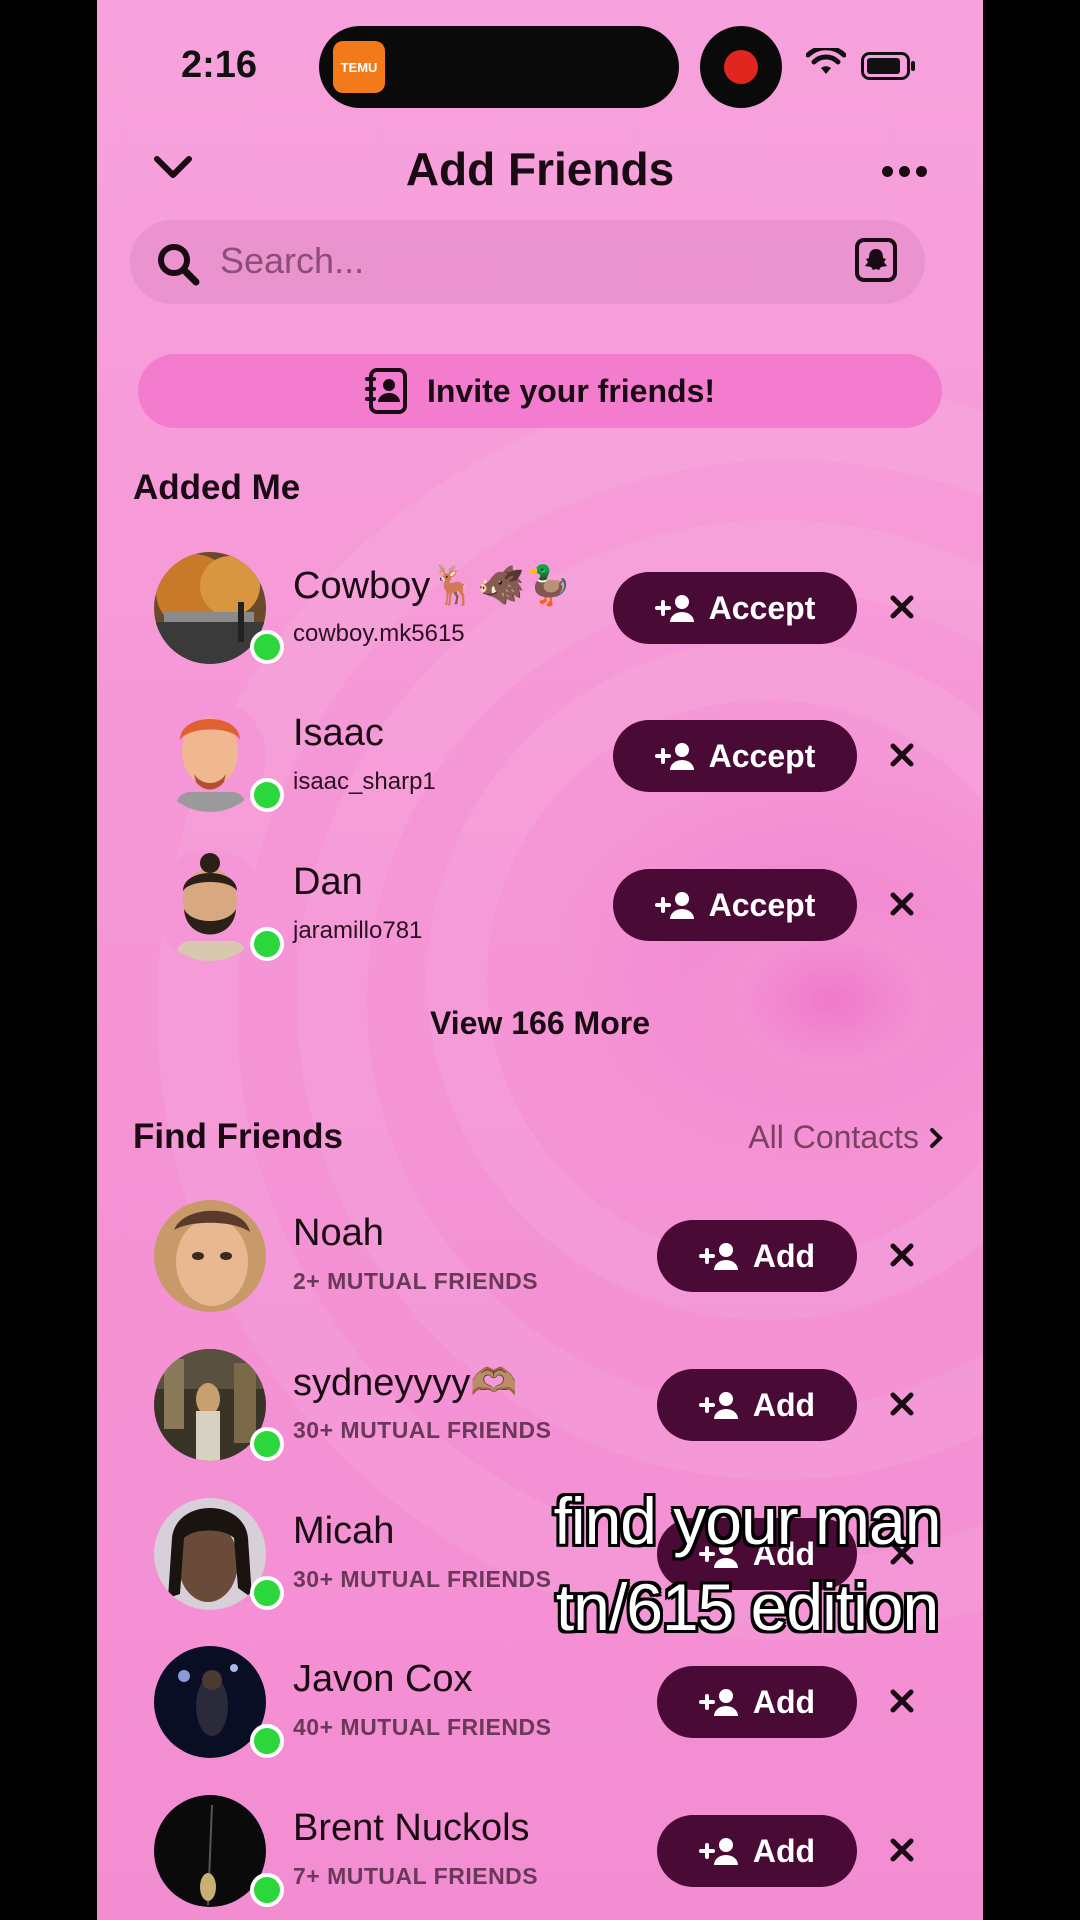  I want to click on list-item: Brent Nuckols 7+ MUTUAL FRIENDS Add, so click(540, 1855).